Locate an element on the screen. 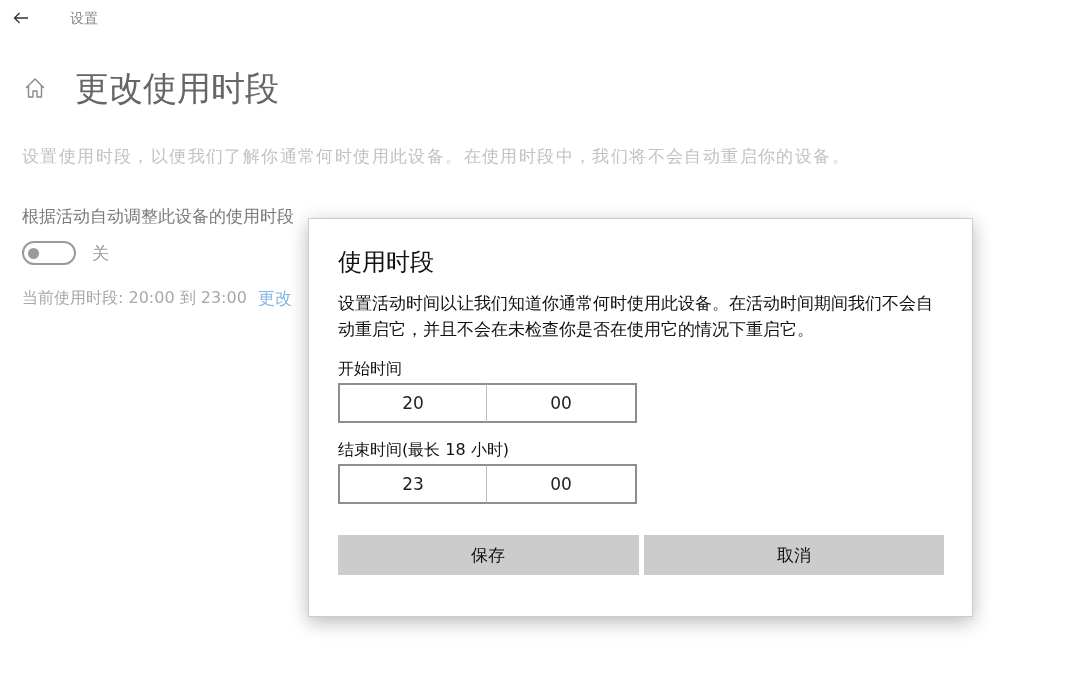 The width and height of the screenshot is (1080, 674). time-label: 开始时间 is located at coordinates (370, 369).